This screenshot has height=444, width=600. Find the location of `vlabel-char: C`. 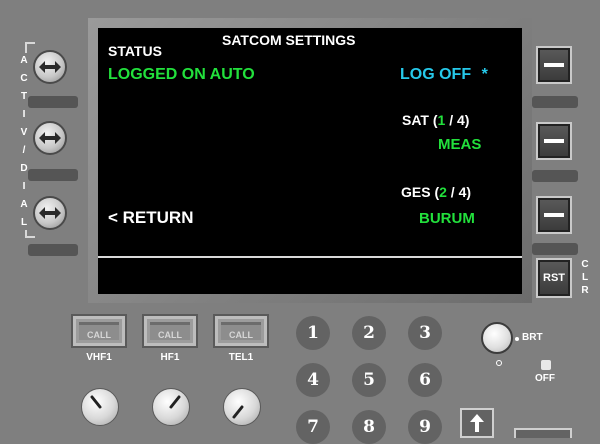

vlabel-char: C is located at coordinates (24, 78).